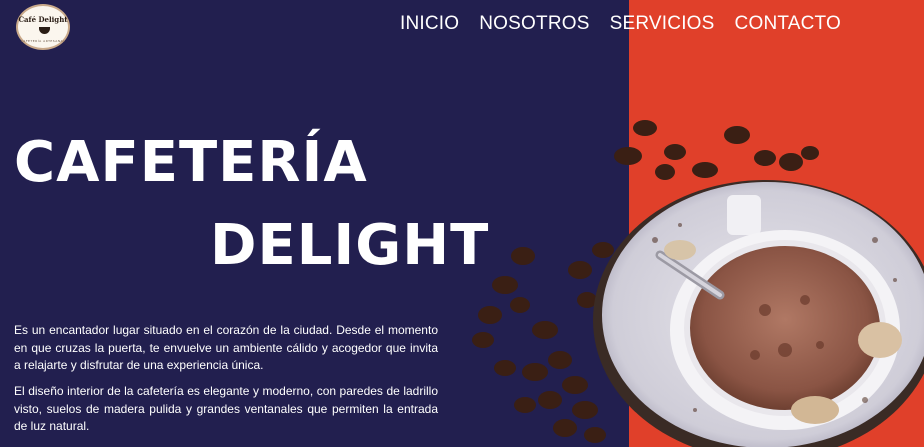 This screenshot has width=924, height=447. I want to click on hero-title-line1: CAFETERÍA, so click(191, 162).